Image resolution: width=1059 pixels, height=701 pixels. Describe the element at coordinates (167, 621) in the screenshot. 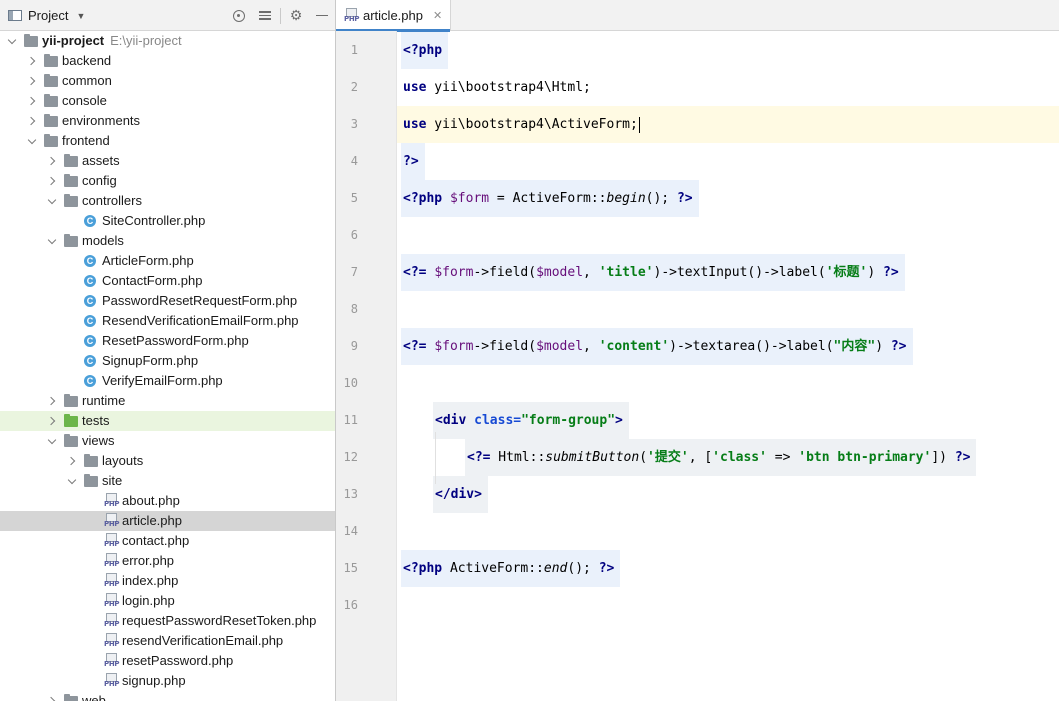

I see `tree-file-item: PHP requestPasswordResetToken.php` at that location.